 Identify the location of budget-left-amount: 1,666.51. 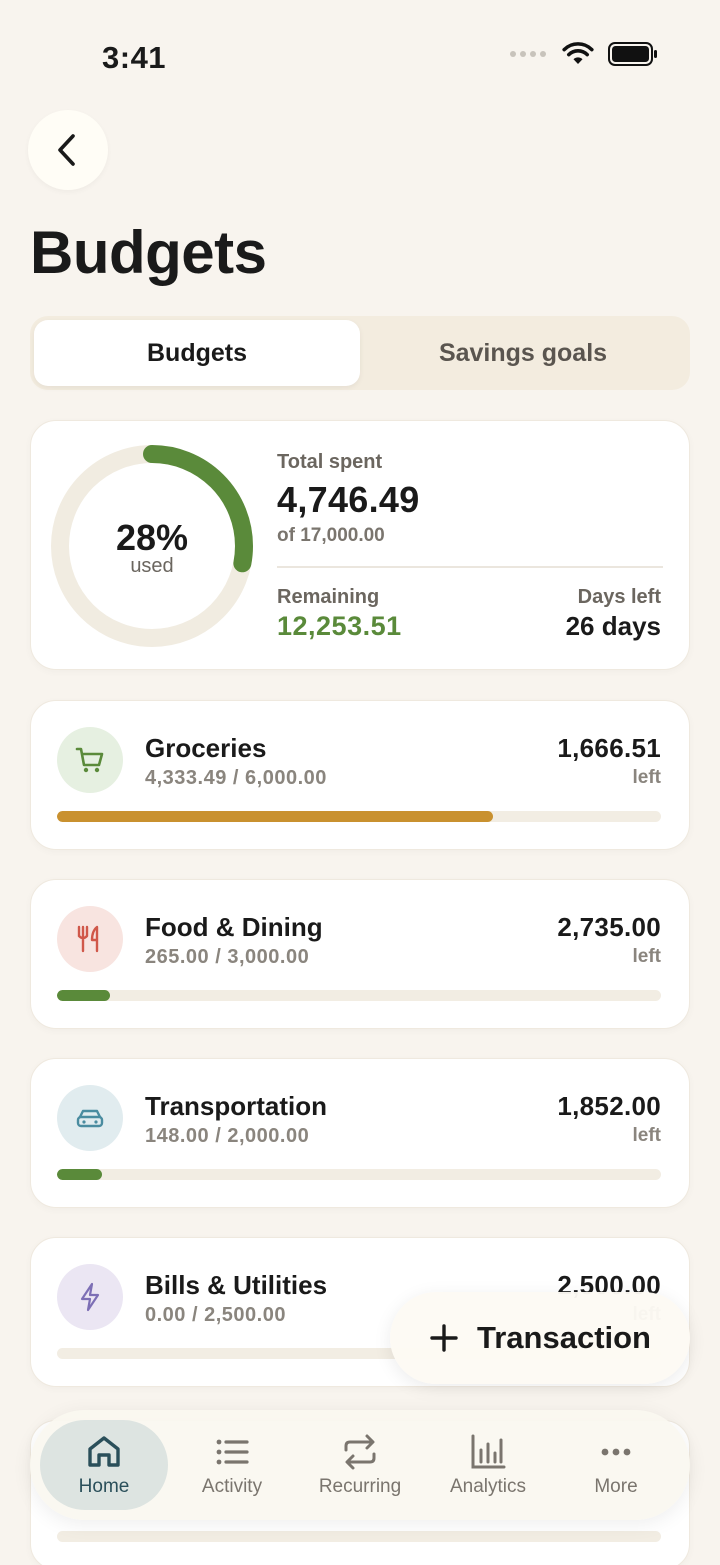
(609, 748).